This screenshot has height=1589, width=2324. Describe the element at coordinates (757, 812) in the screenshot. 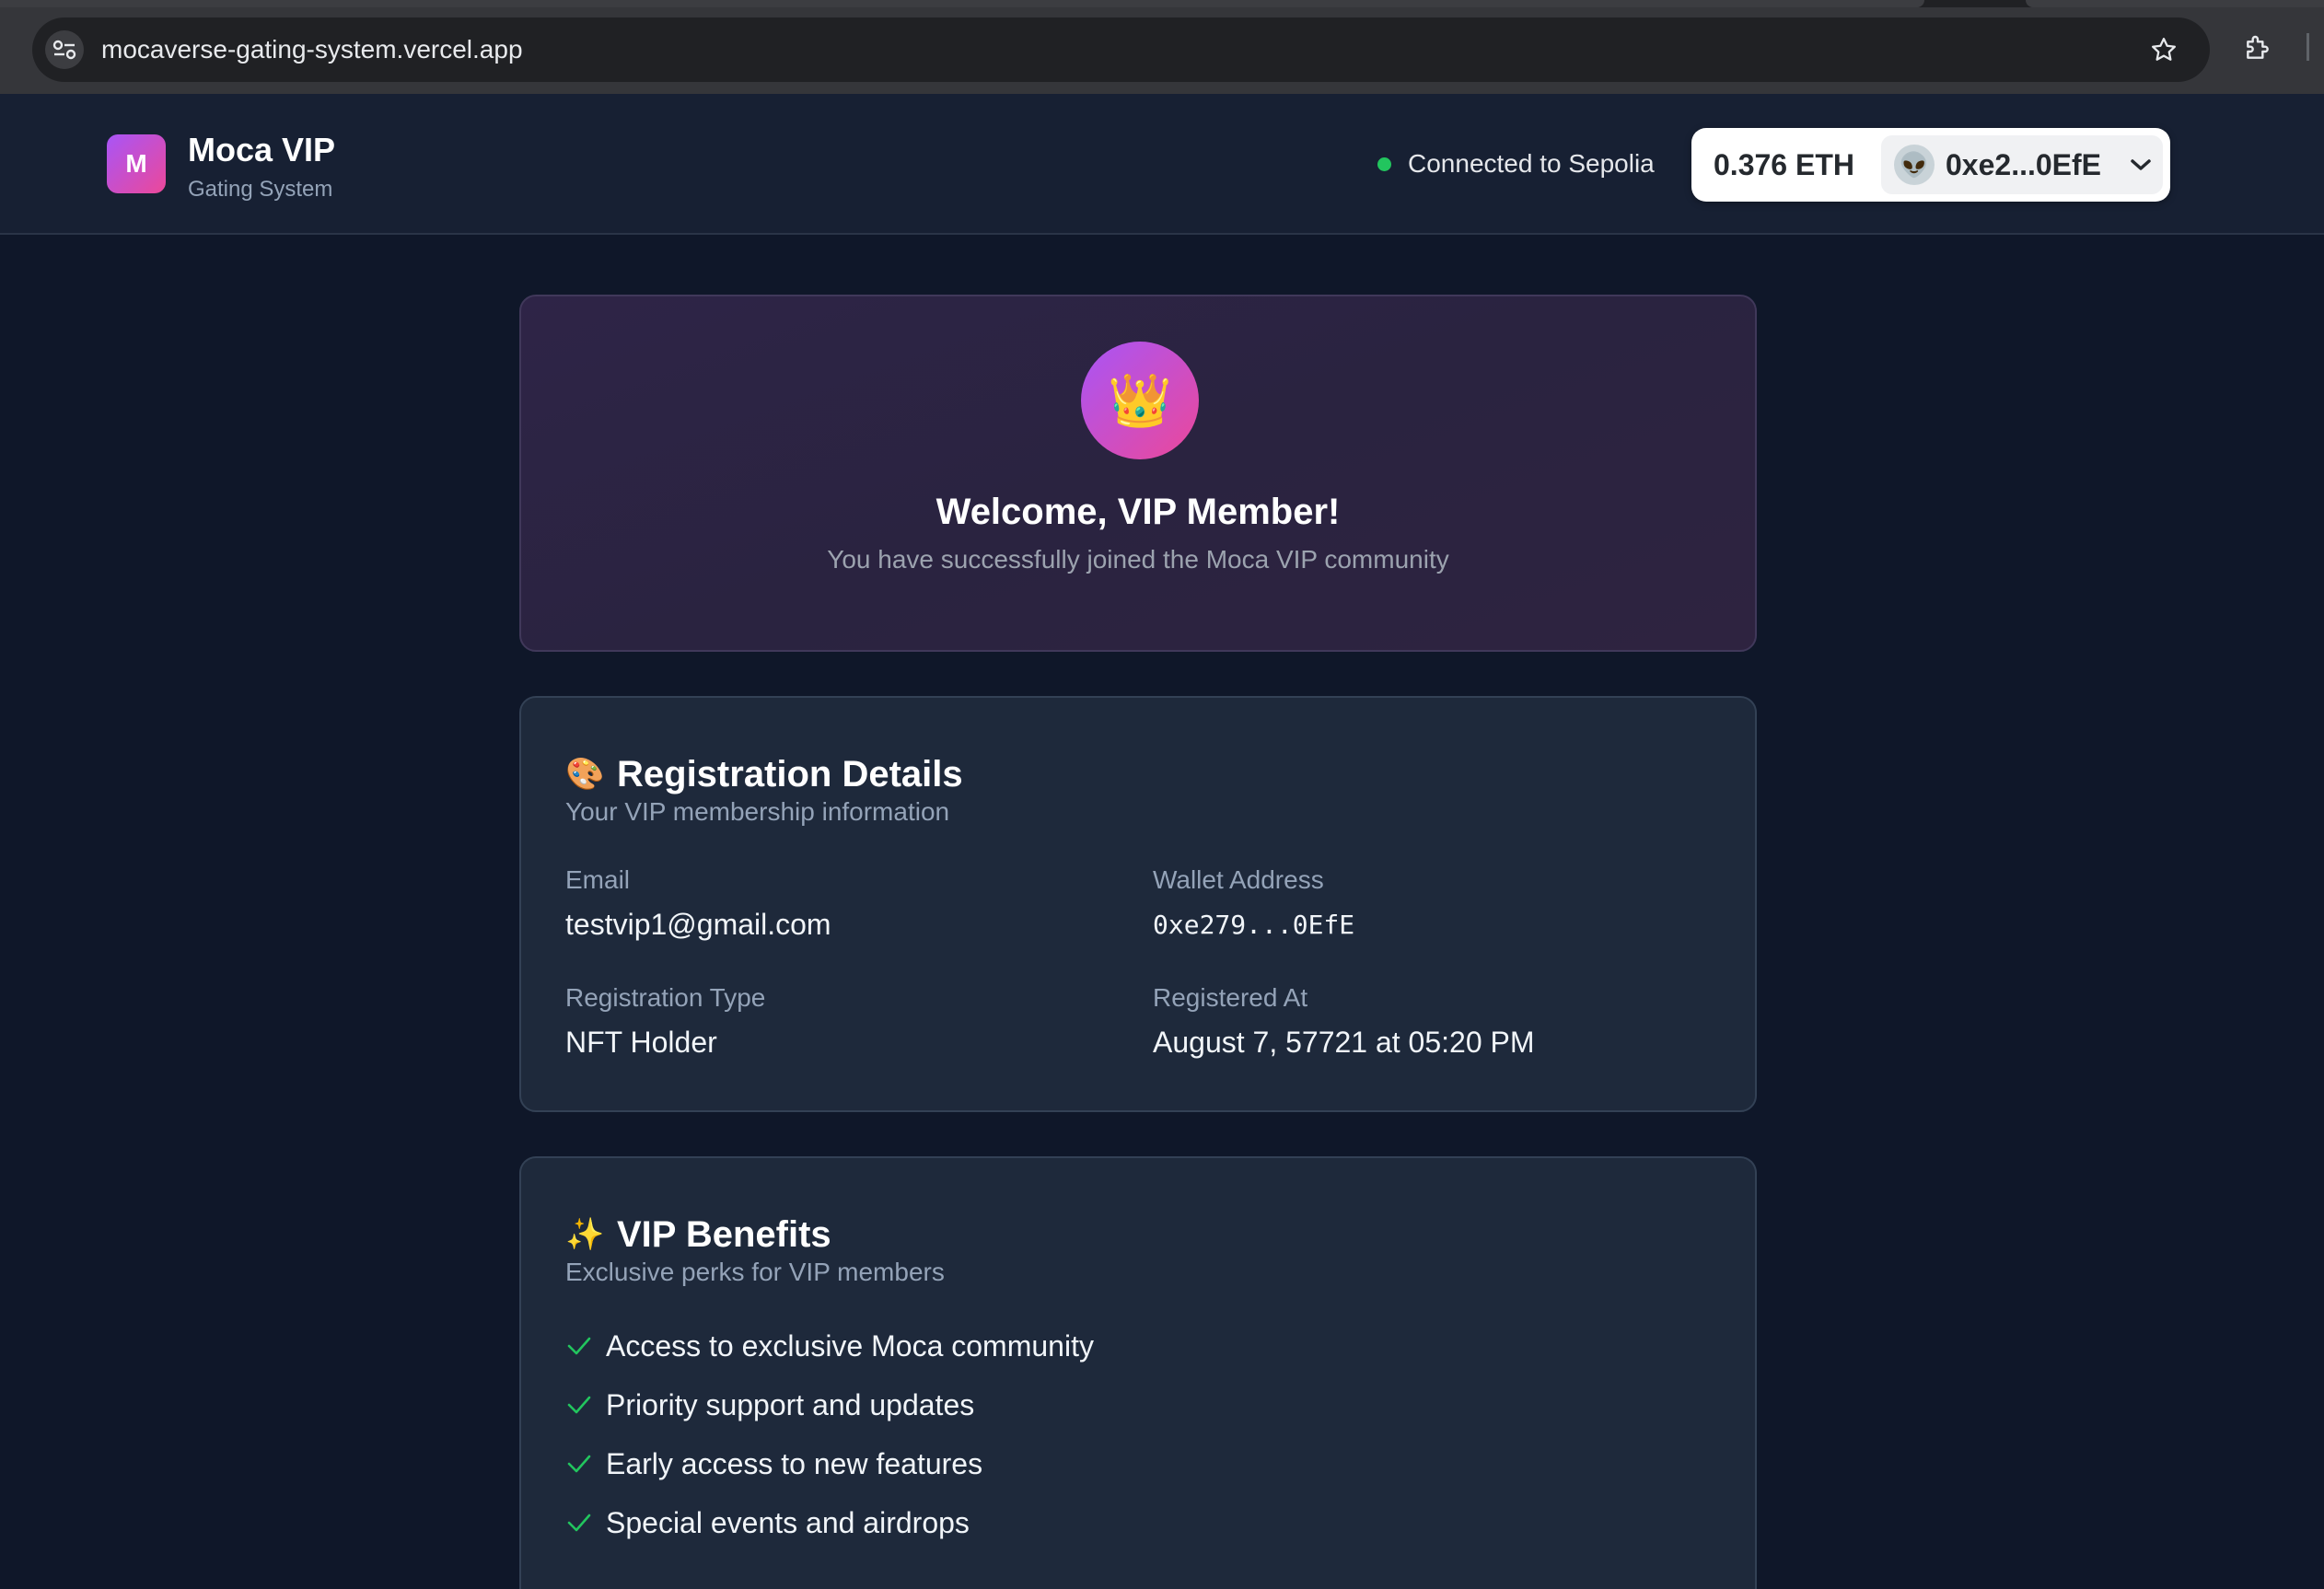

I see `section-subtitle: Your VIP membership information` at that location.